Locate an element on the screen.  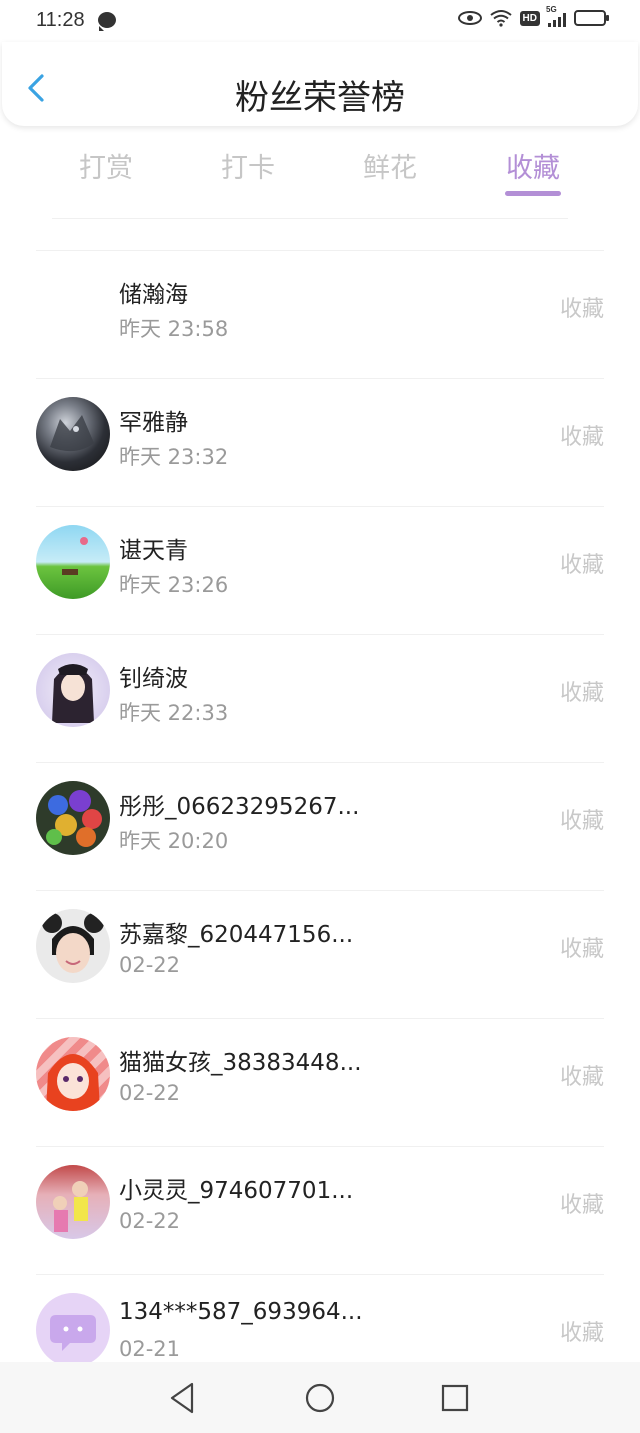
hd-badge: HD is located at coordinates (529, 18).